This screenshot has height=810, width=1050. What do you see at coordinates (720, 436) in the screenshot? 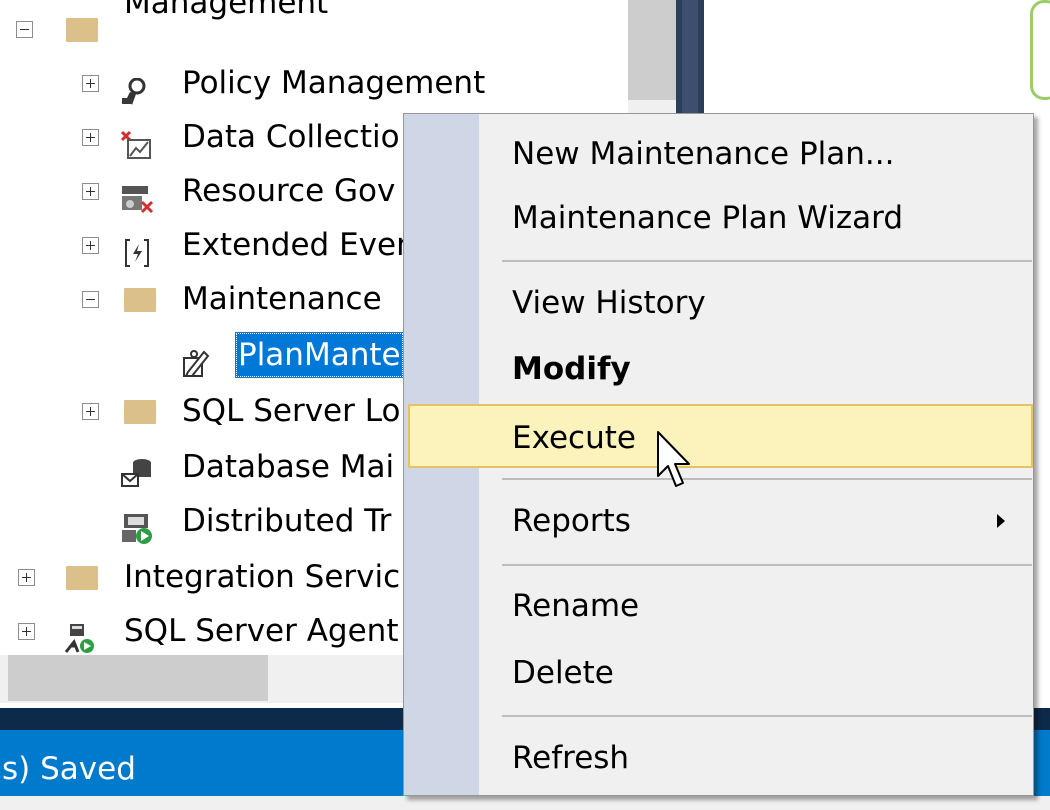
I see `menu-item-execute: Execute` at bounding box center [720, 436].